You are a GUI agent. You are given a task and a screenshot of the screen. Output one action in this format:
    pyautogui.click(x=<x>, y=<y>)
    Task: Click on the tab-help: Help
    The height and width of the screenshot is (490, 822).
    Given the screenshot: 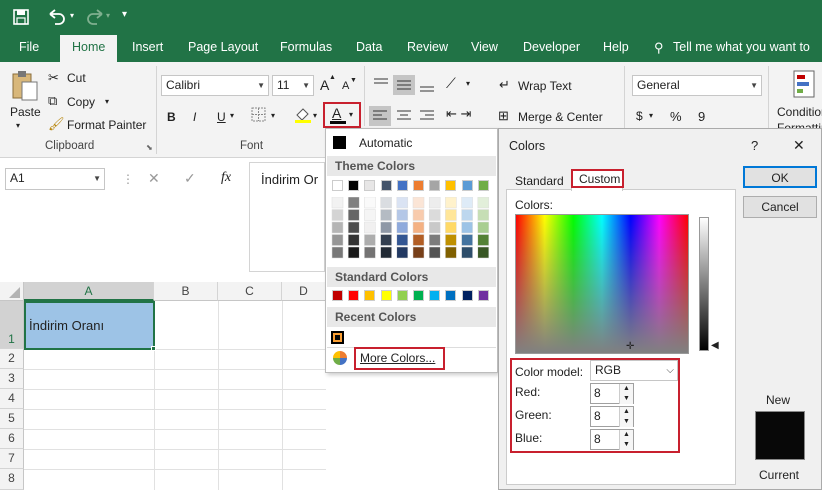 What is the action you would take?
    pyautogui.click(x=616, y=48)
    